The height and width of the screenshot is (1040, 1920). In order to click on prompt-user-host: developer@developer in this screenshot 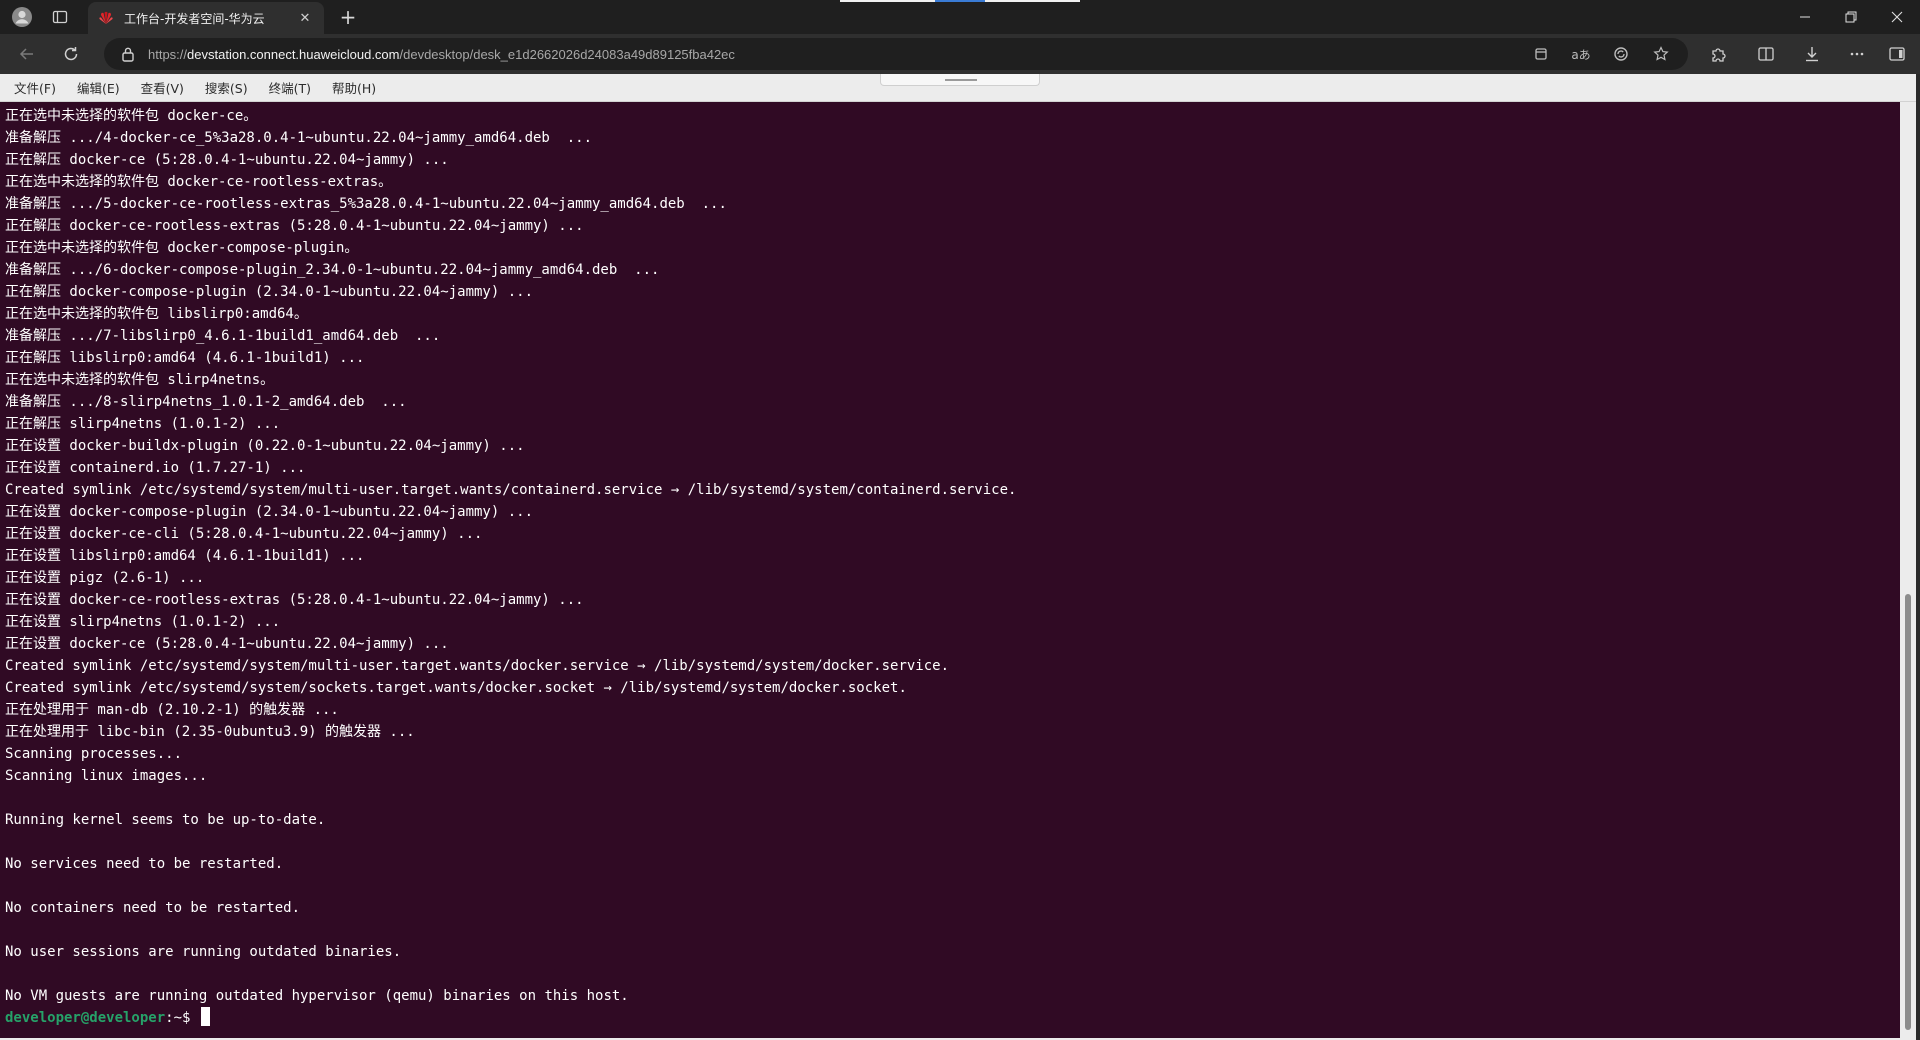, I will do `click(85, 1018)`.